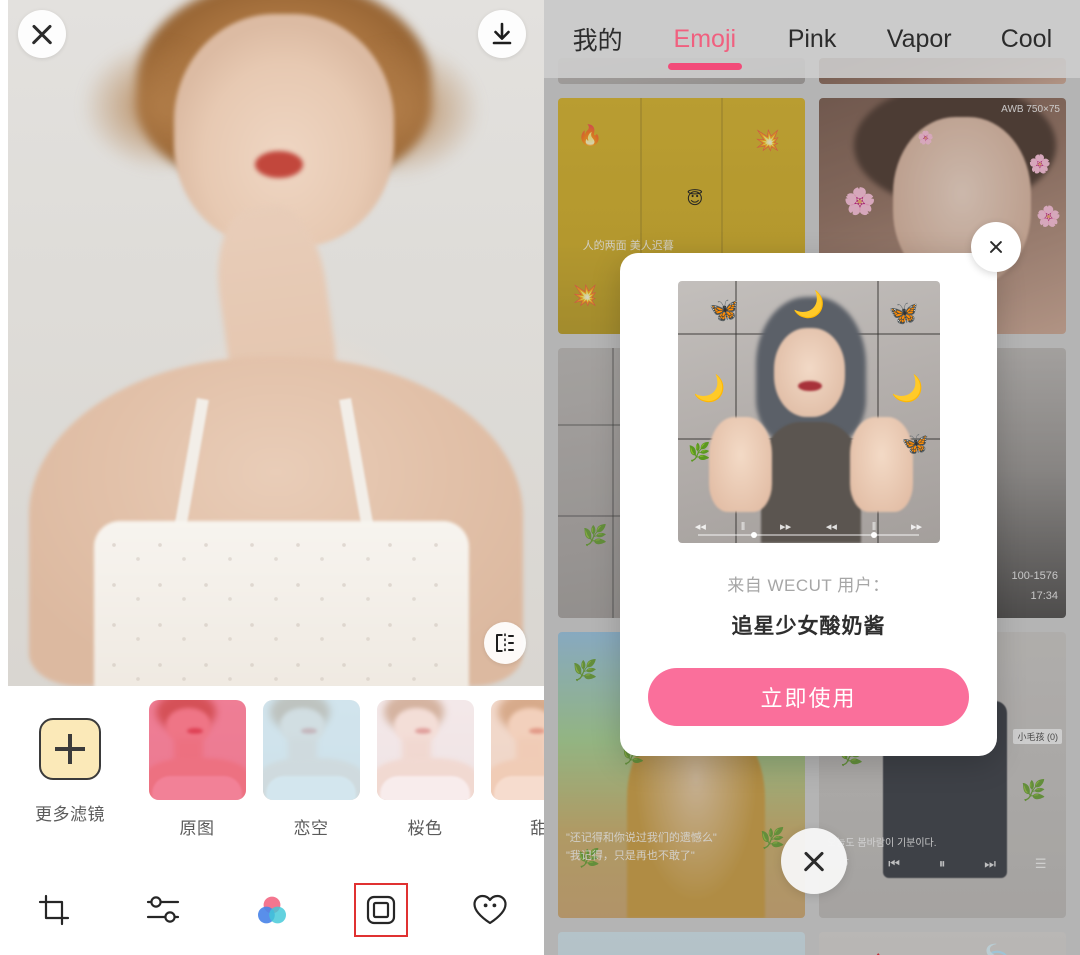 The image size is (1080, 955). What do you see at coordinates (753, 535) in the screenshot?
I see `preview-progress-dot` at bounding box center [753, 535].